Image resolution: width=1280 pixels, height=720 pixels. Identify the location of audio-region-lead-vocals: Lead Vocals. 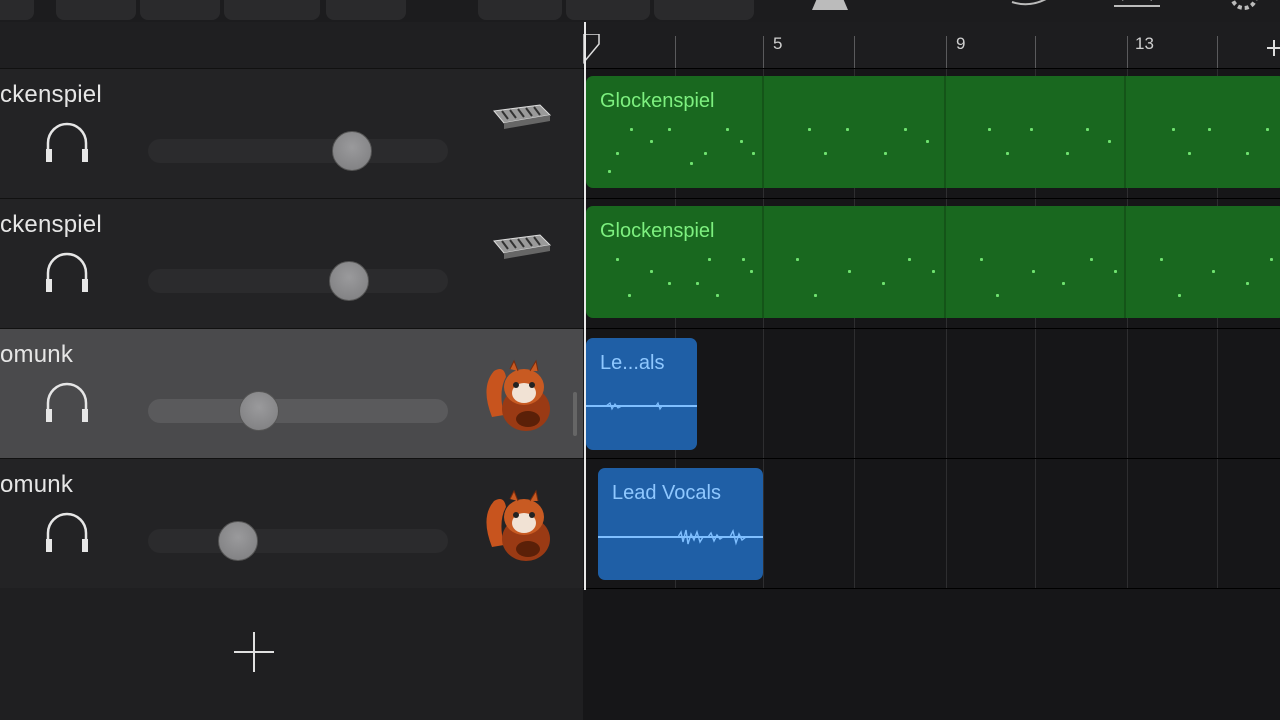
(680, 524).